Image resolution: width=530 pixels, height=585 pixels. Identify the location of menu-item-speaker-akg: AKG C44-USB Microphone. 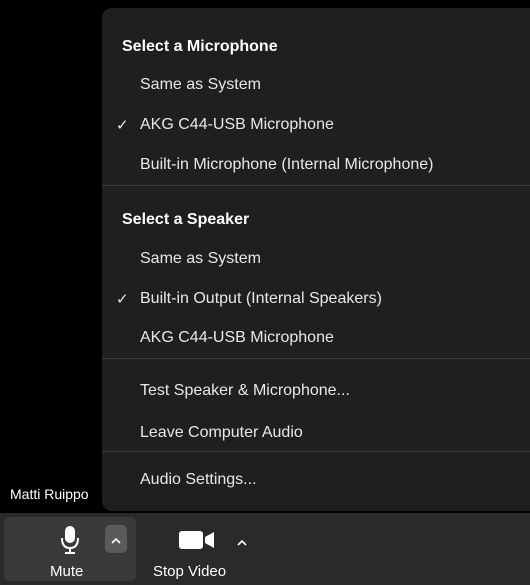
(316, 338).